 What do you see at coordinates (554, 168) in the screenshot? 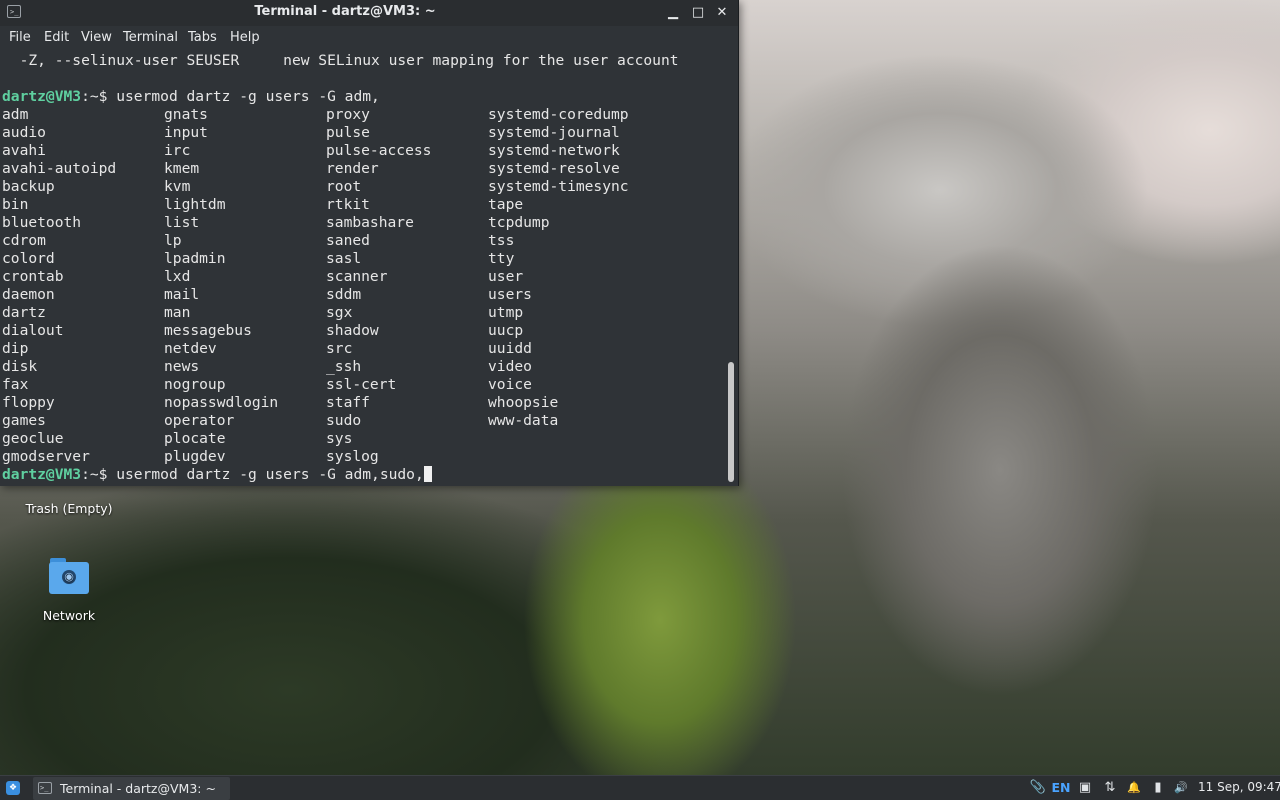
I see `completion-item: systemd-resolve` at bounding box center [554, 168].